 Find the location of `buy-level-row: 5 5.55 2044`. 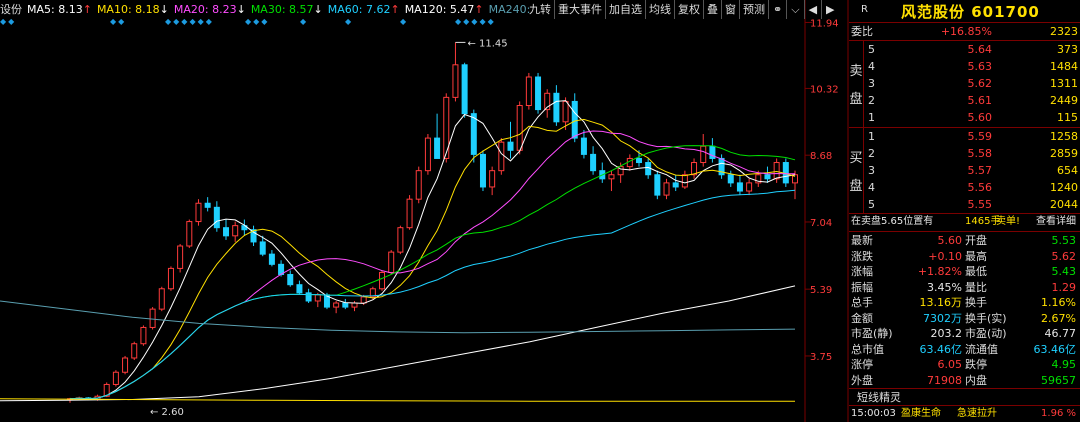

buy-level-row: 5 5.55 2044 is located at coordinates (964, 204).